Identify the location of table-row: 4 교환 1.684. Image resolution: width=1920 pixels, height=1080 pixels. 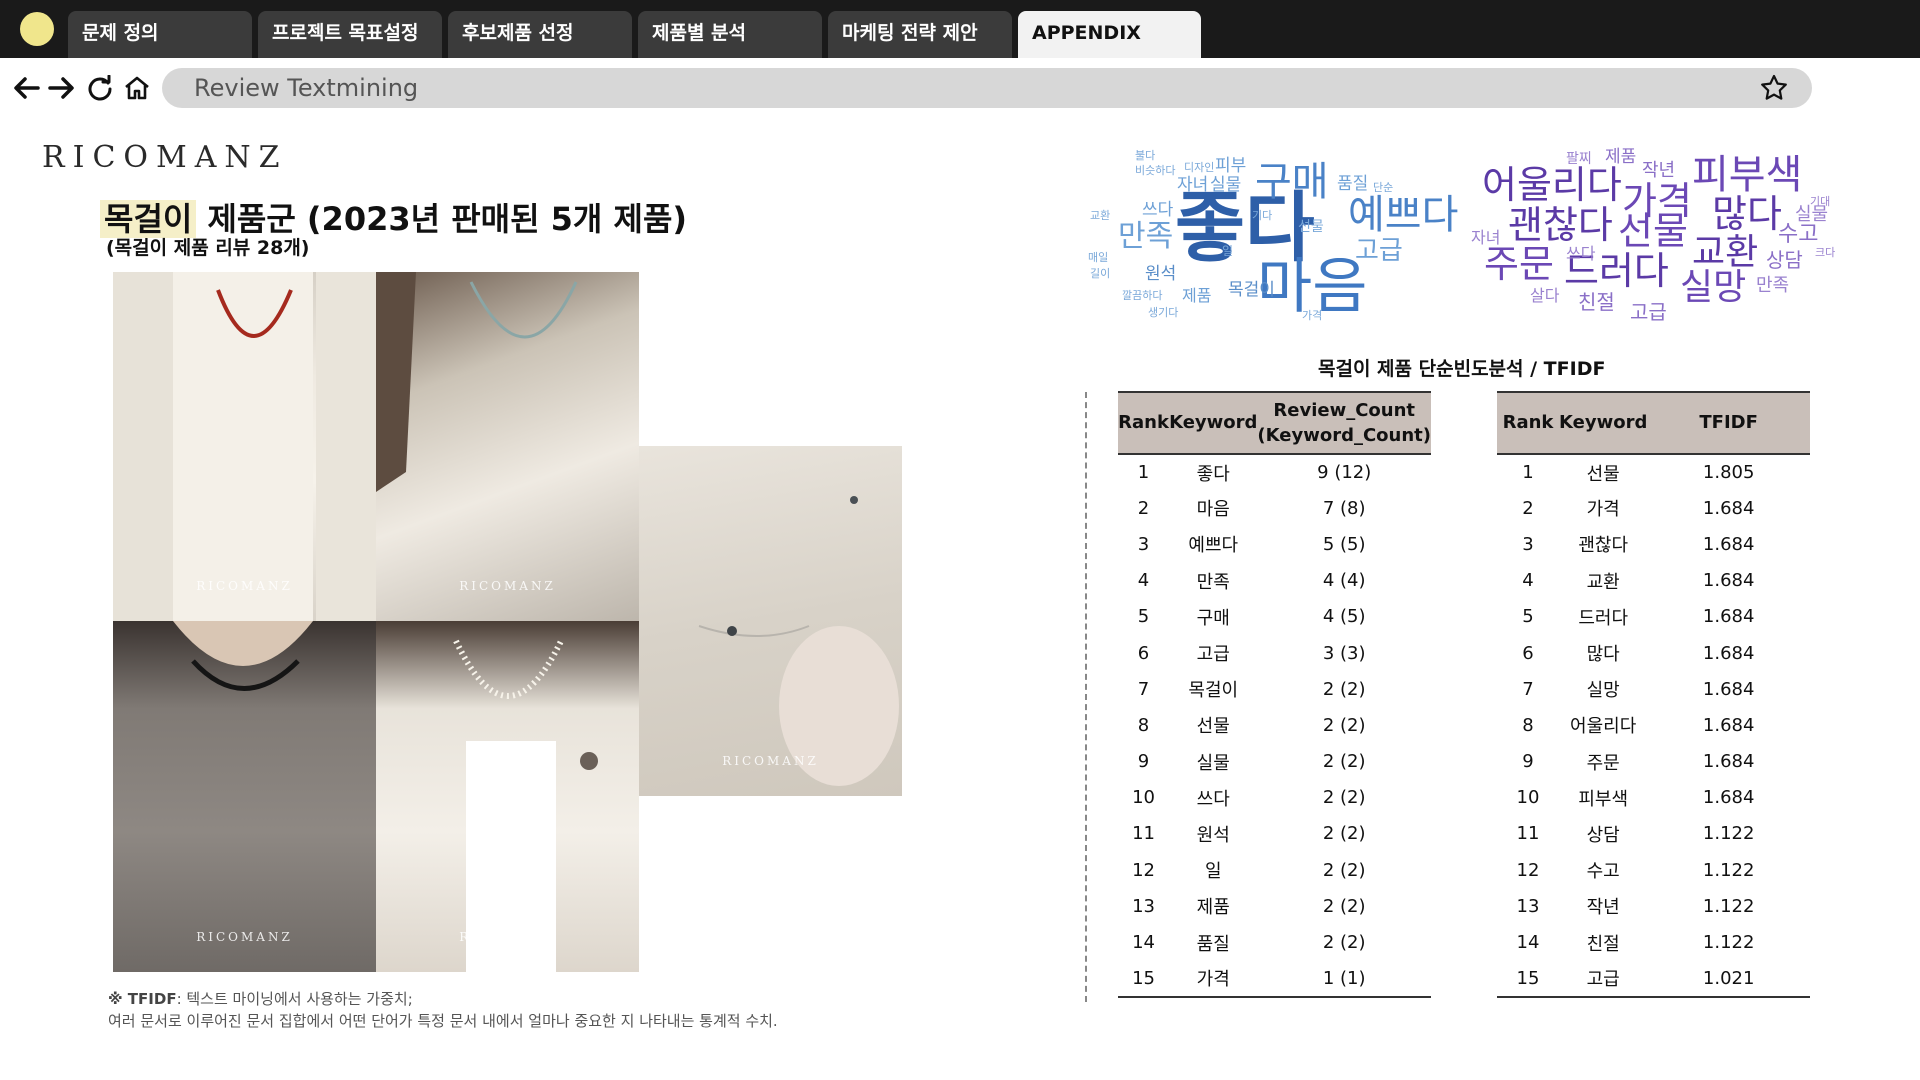
(1653, 581).